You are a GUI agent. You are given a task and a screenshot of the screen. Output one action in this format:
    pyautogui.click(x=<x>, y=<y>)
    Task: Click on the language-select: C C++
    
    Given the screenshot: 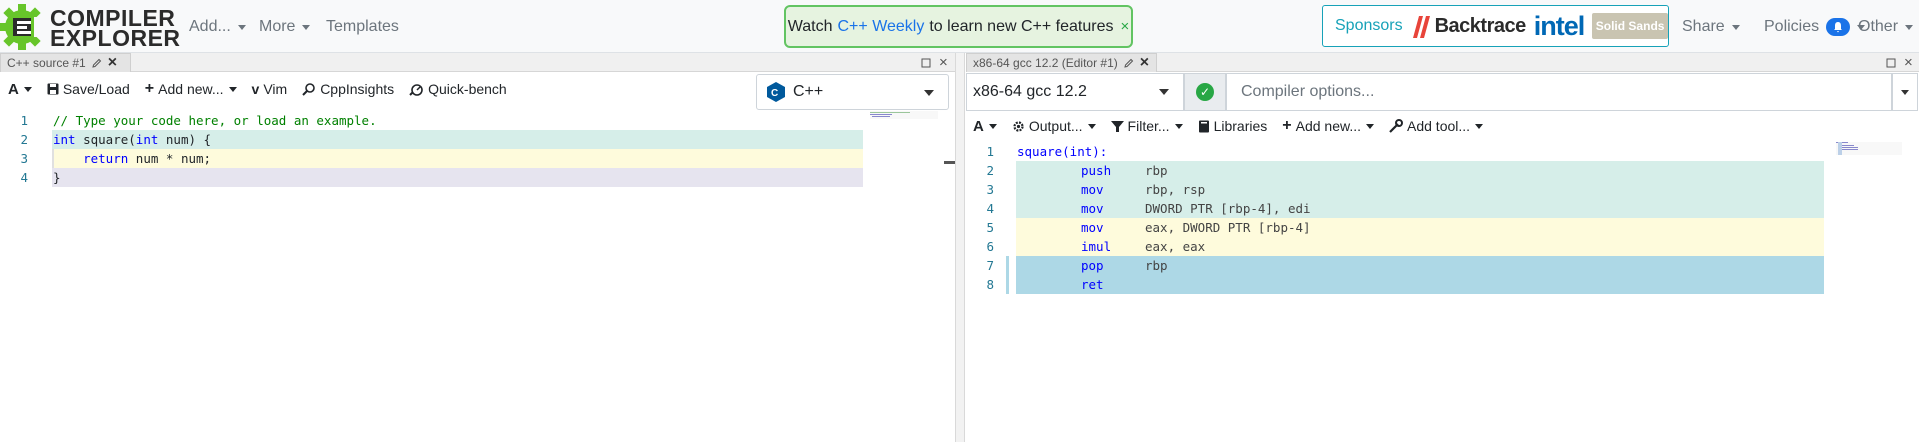 What is the action you would take?
    pyautogui.click(x=852, y=92)
    